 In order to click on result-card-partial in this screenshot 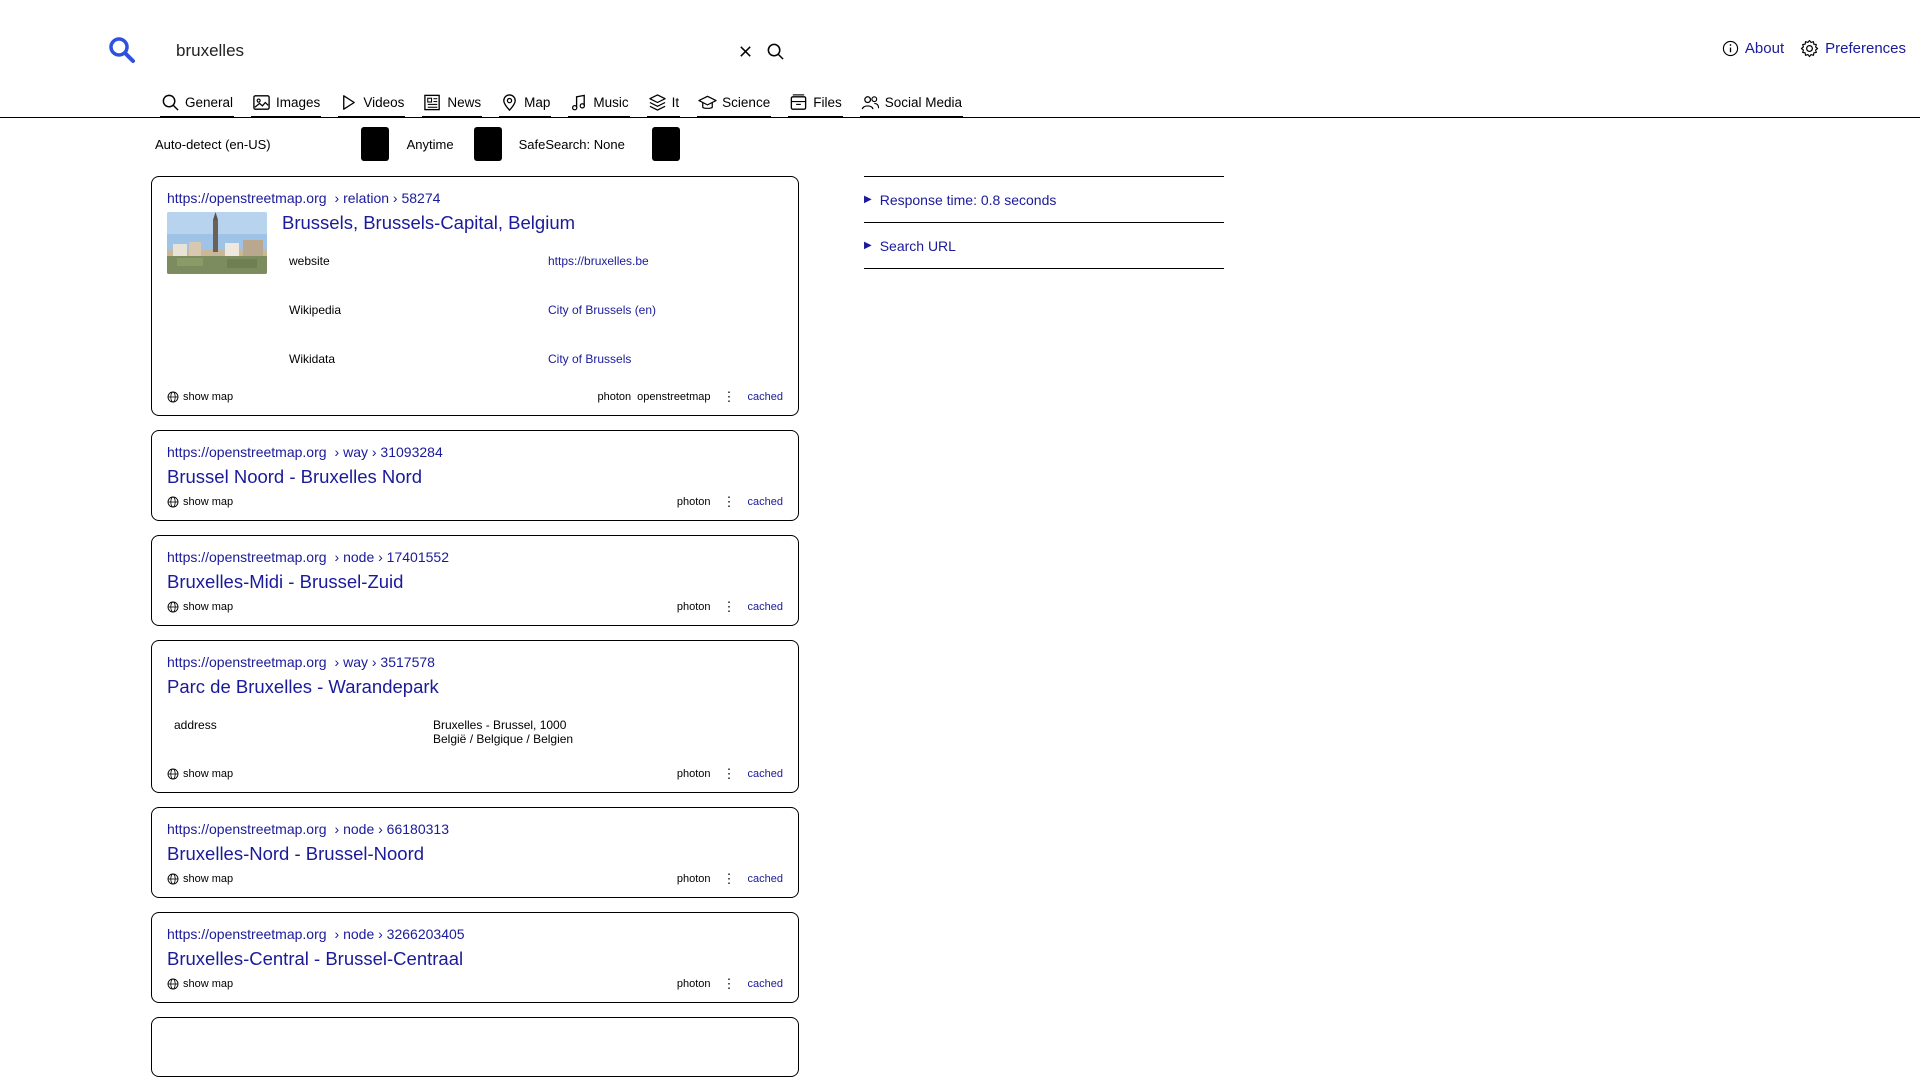, I will do `click(475, 1047)`.